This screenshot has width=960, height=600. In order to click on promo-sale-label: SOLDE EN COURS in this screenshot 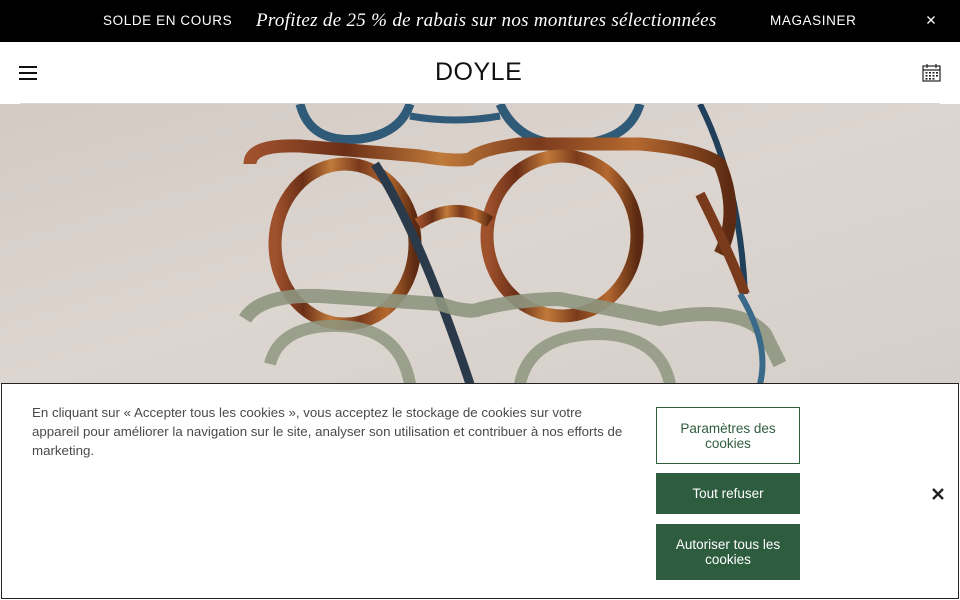, I will do `click(168, 20)`.